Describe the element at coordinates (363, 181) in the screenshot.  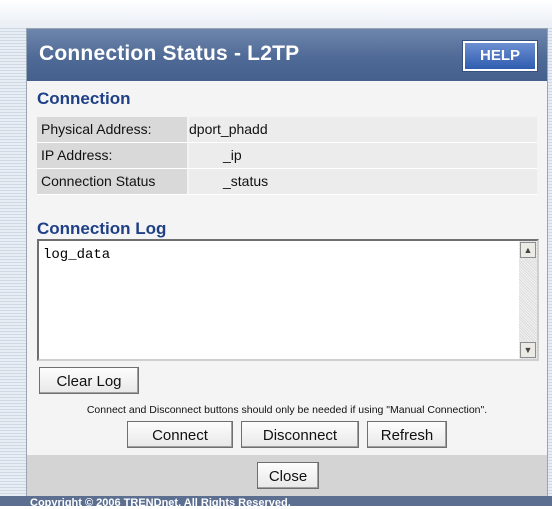
I see `connection-status-value: _status` at that location.